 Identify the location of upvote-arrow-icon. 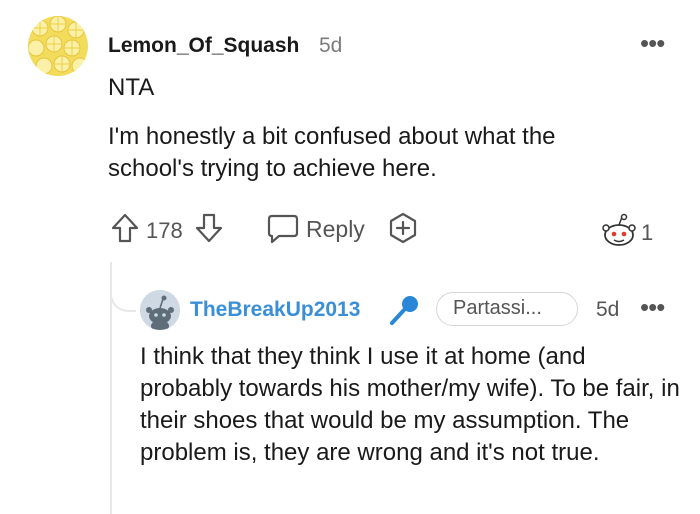
(125, 228).